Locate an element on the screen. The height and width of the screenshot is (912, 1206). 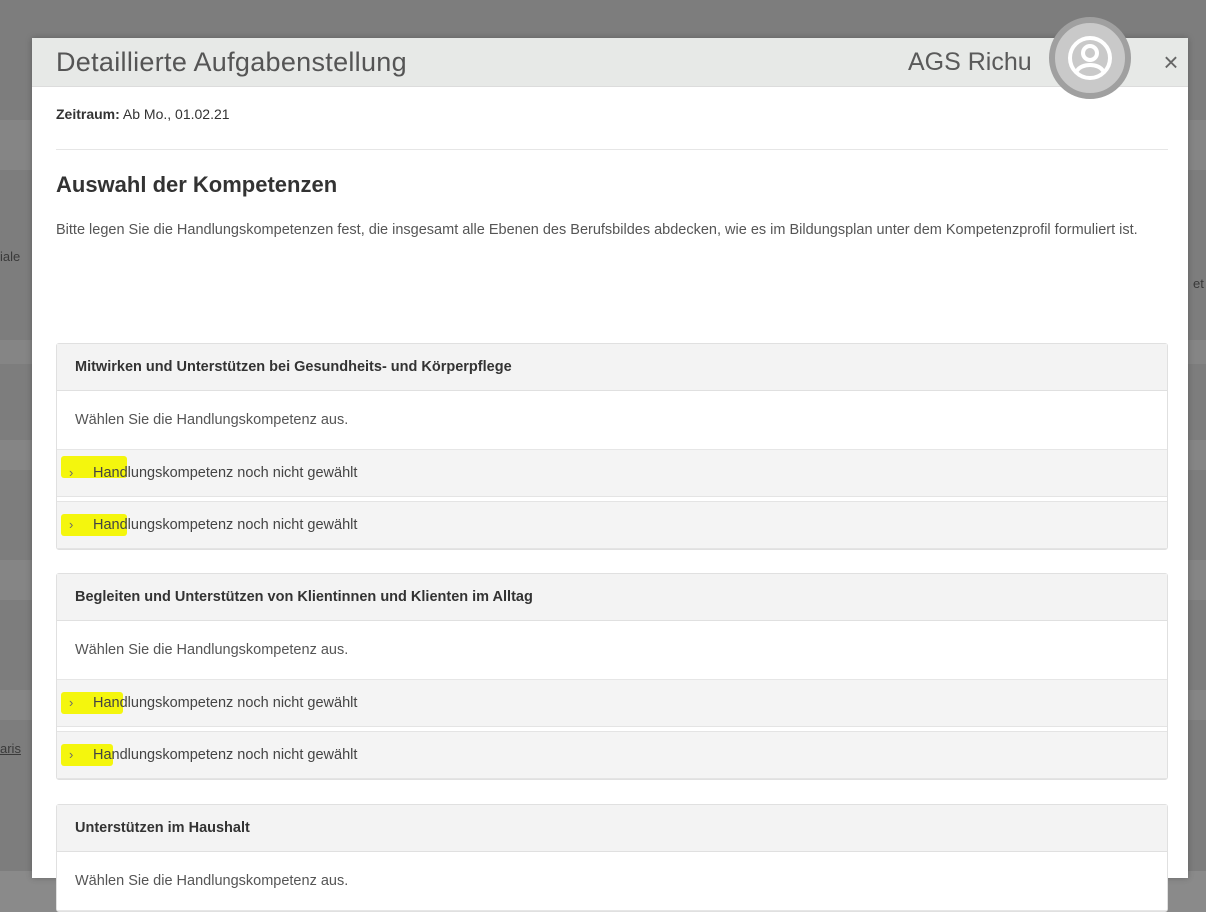
section-title: Auswahl der Kompetenzen is located at coordinates (197, 184).